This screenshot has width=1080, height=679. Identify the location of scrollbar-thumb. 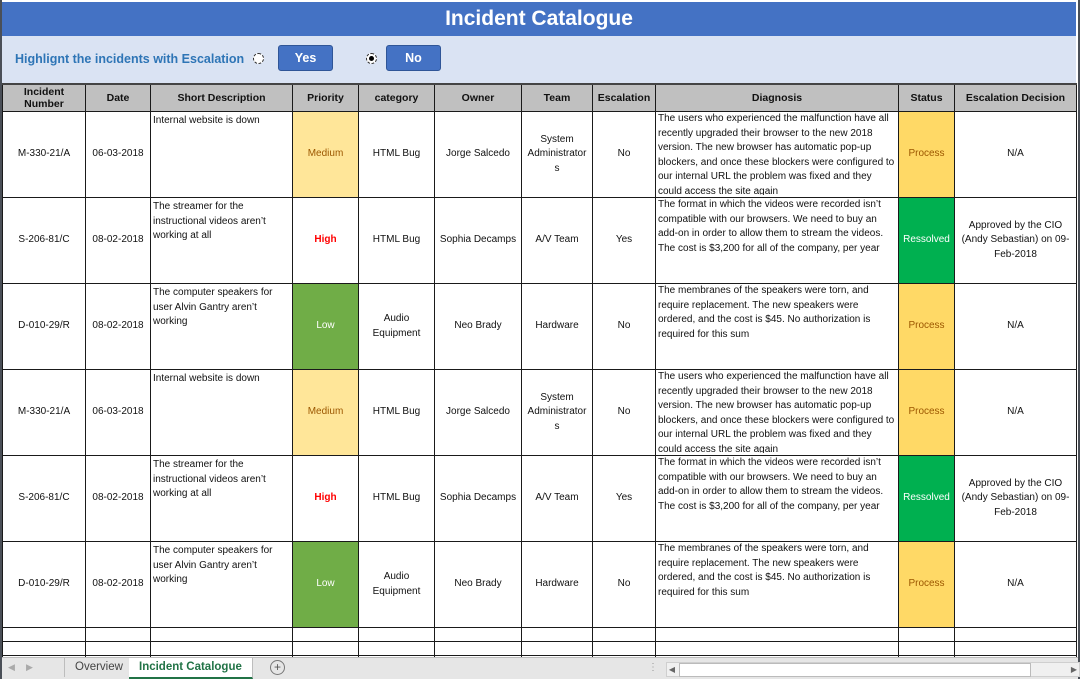
(855, 670).